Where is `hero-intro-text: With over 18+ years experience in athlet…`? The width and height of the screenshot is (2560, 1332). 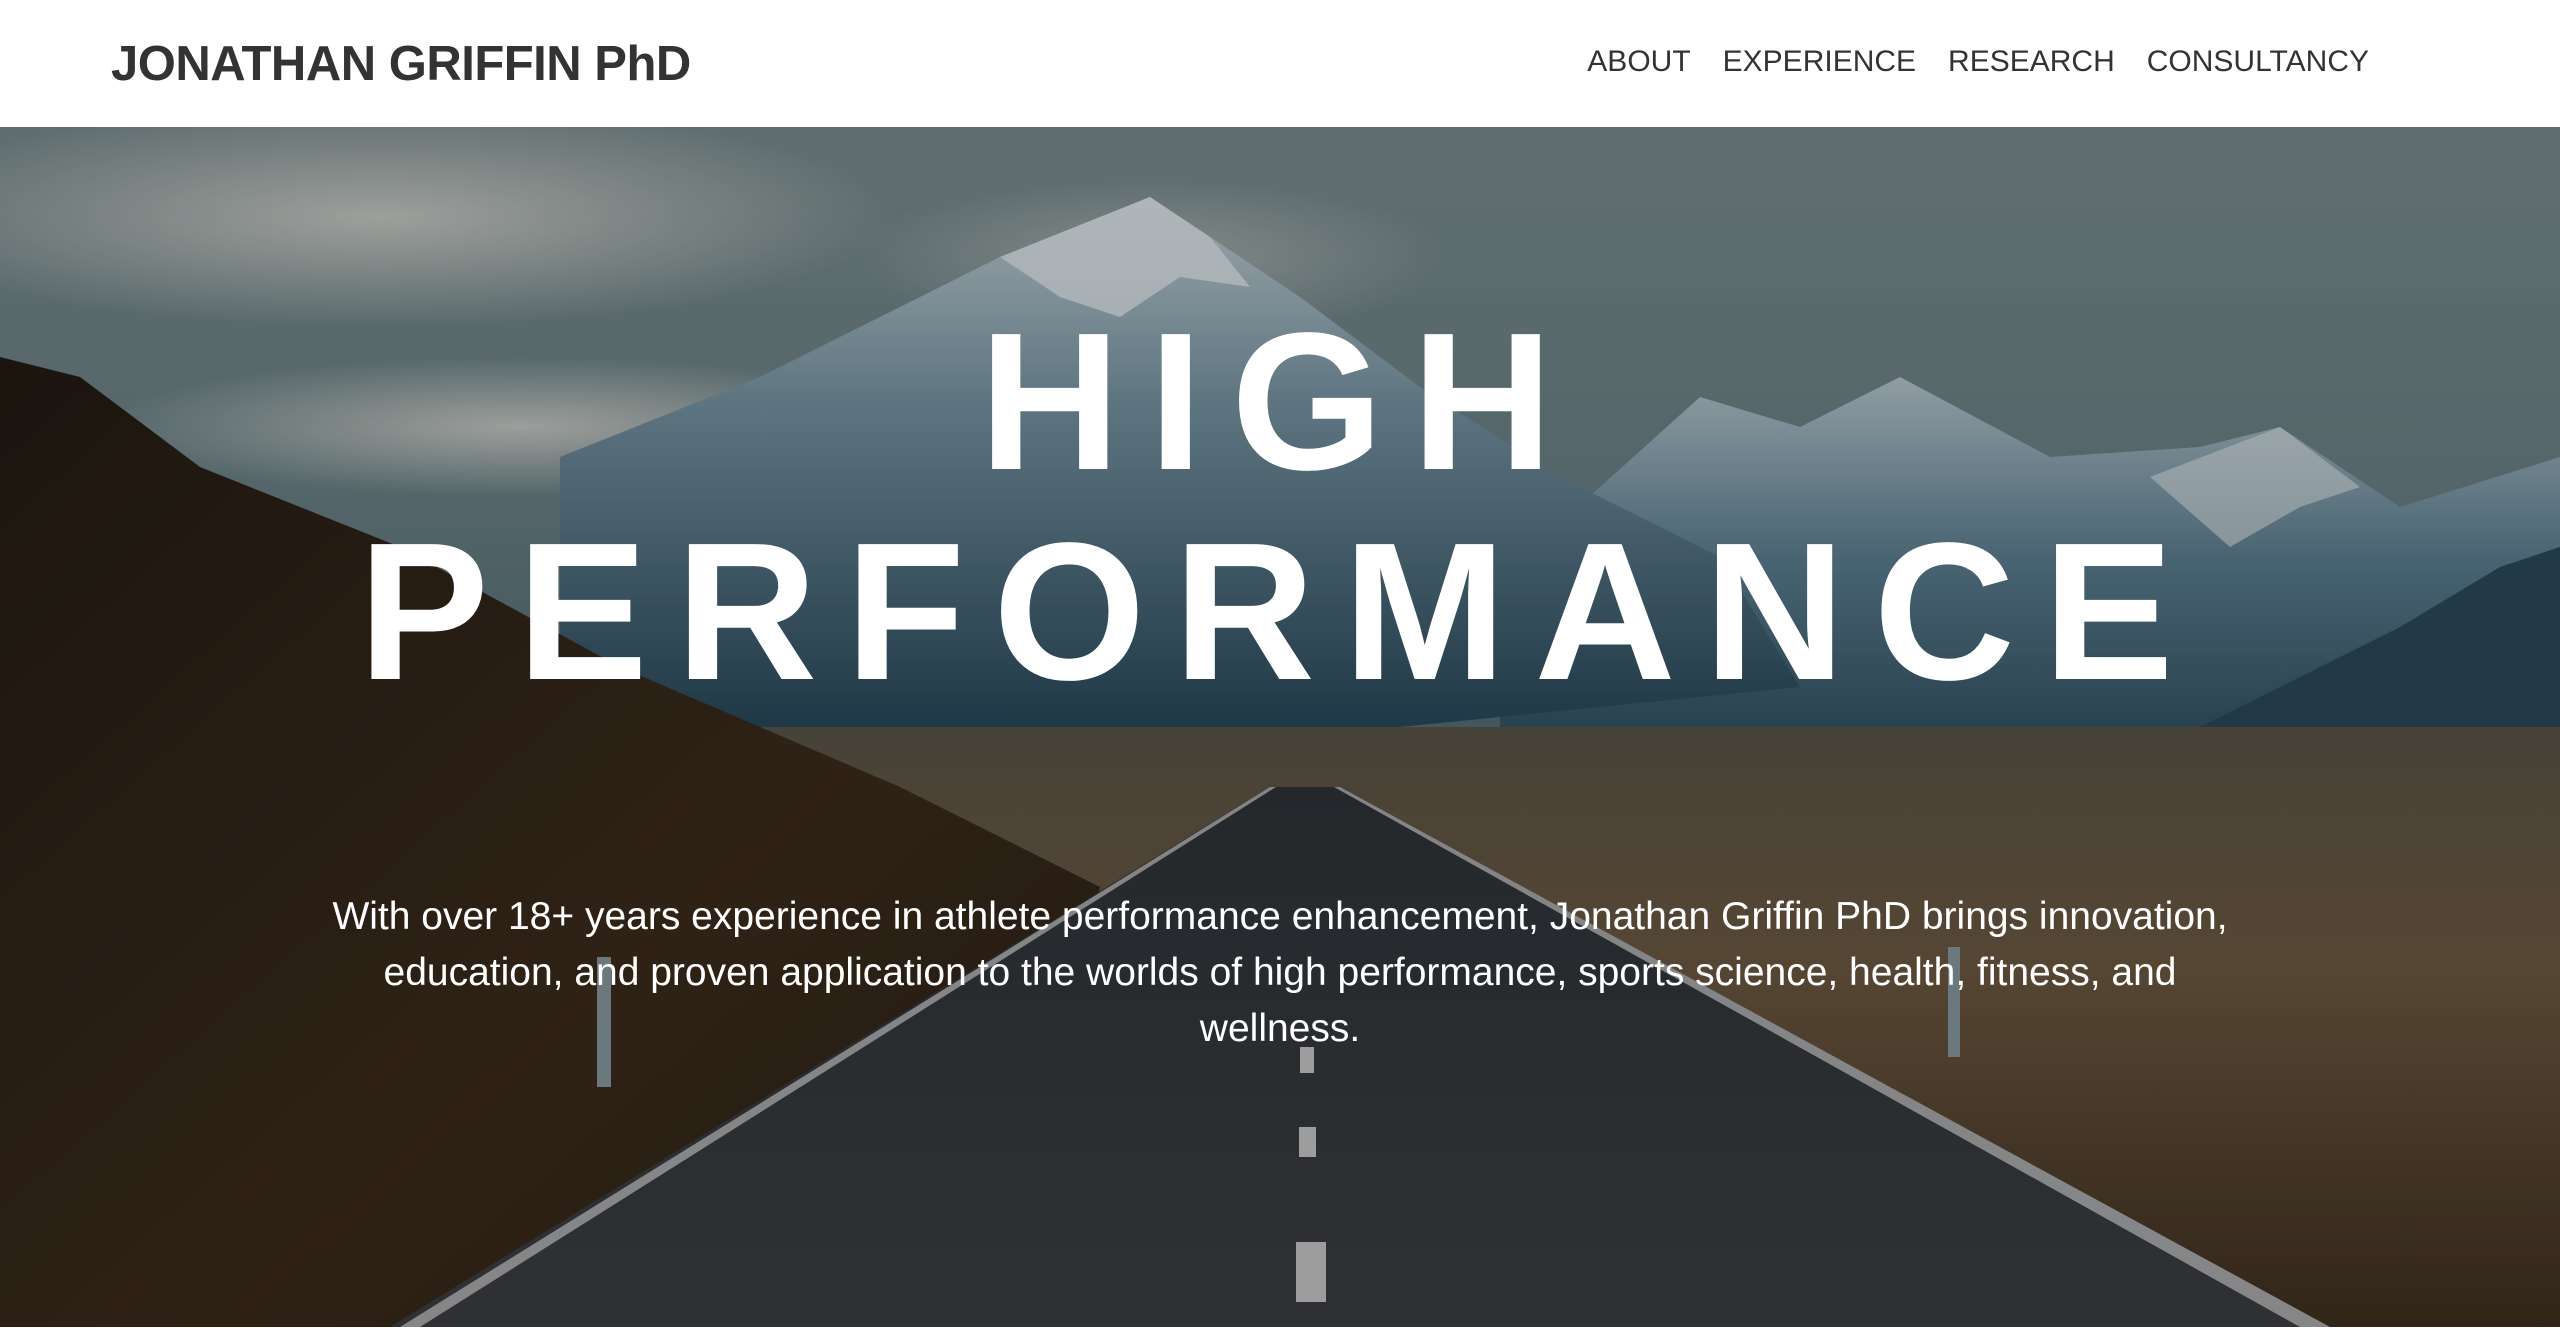 hero-intro-text: With over 18+ years experience in athlet… is located at coordinates (1280, 972).